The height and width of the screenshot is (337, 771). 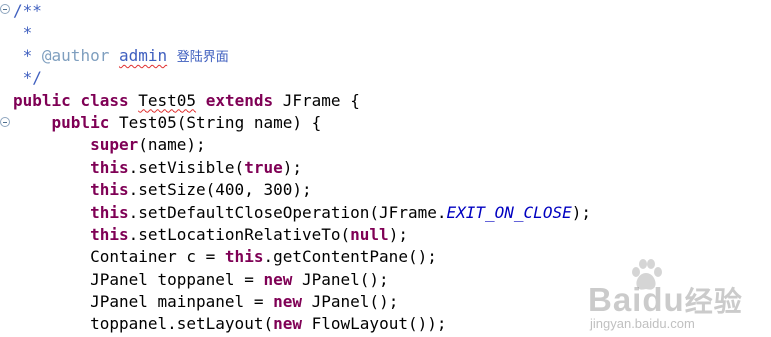 I want to click on javadoc-author-tag: @author, so click(x=75, y=55).